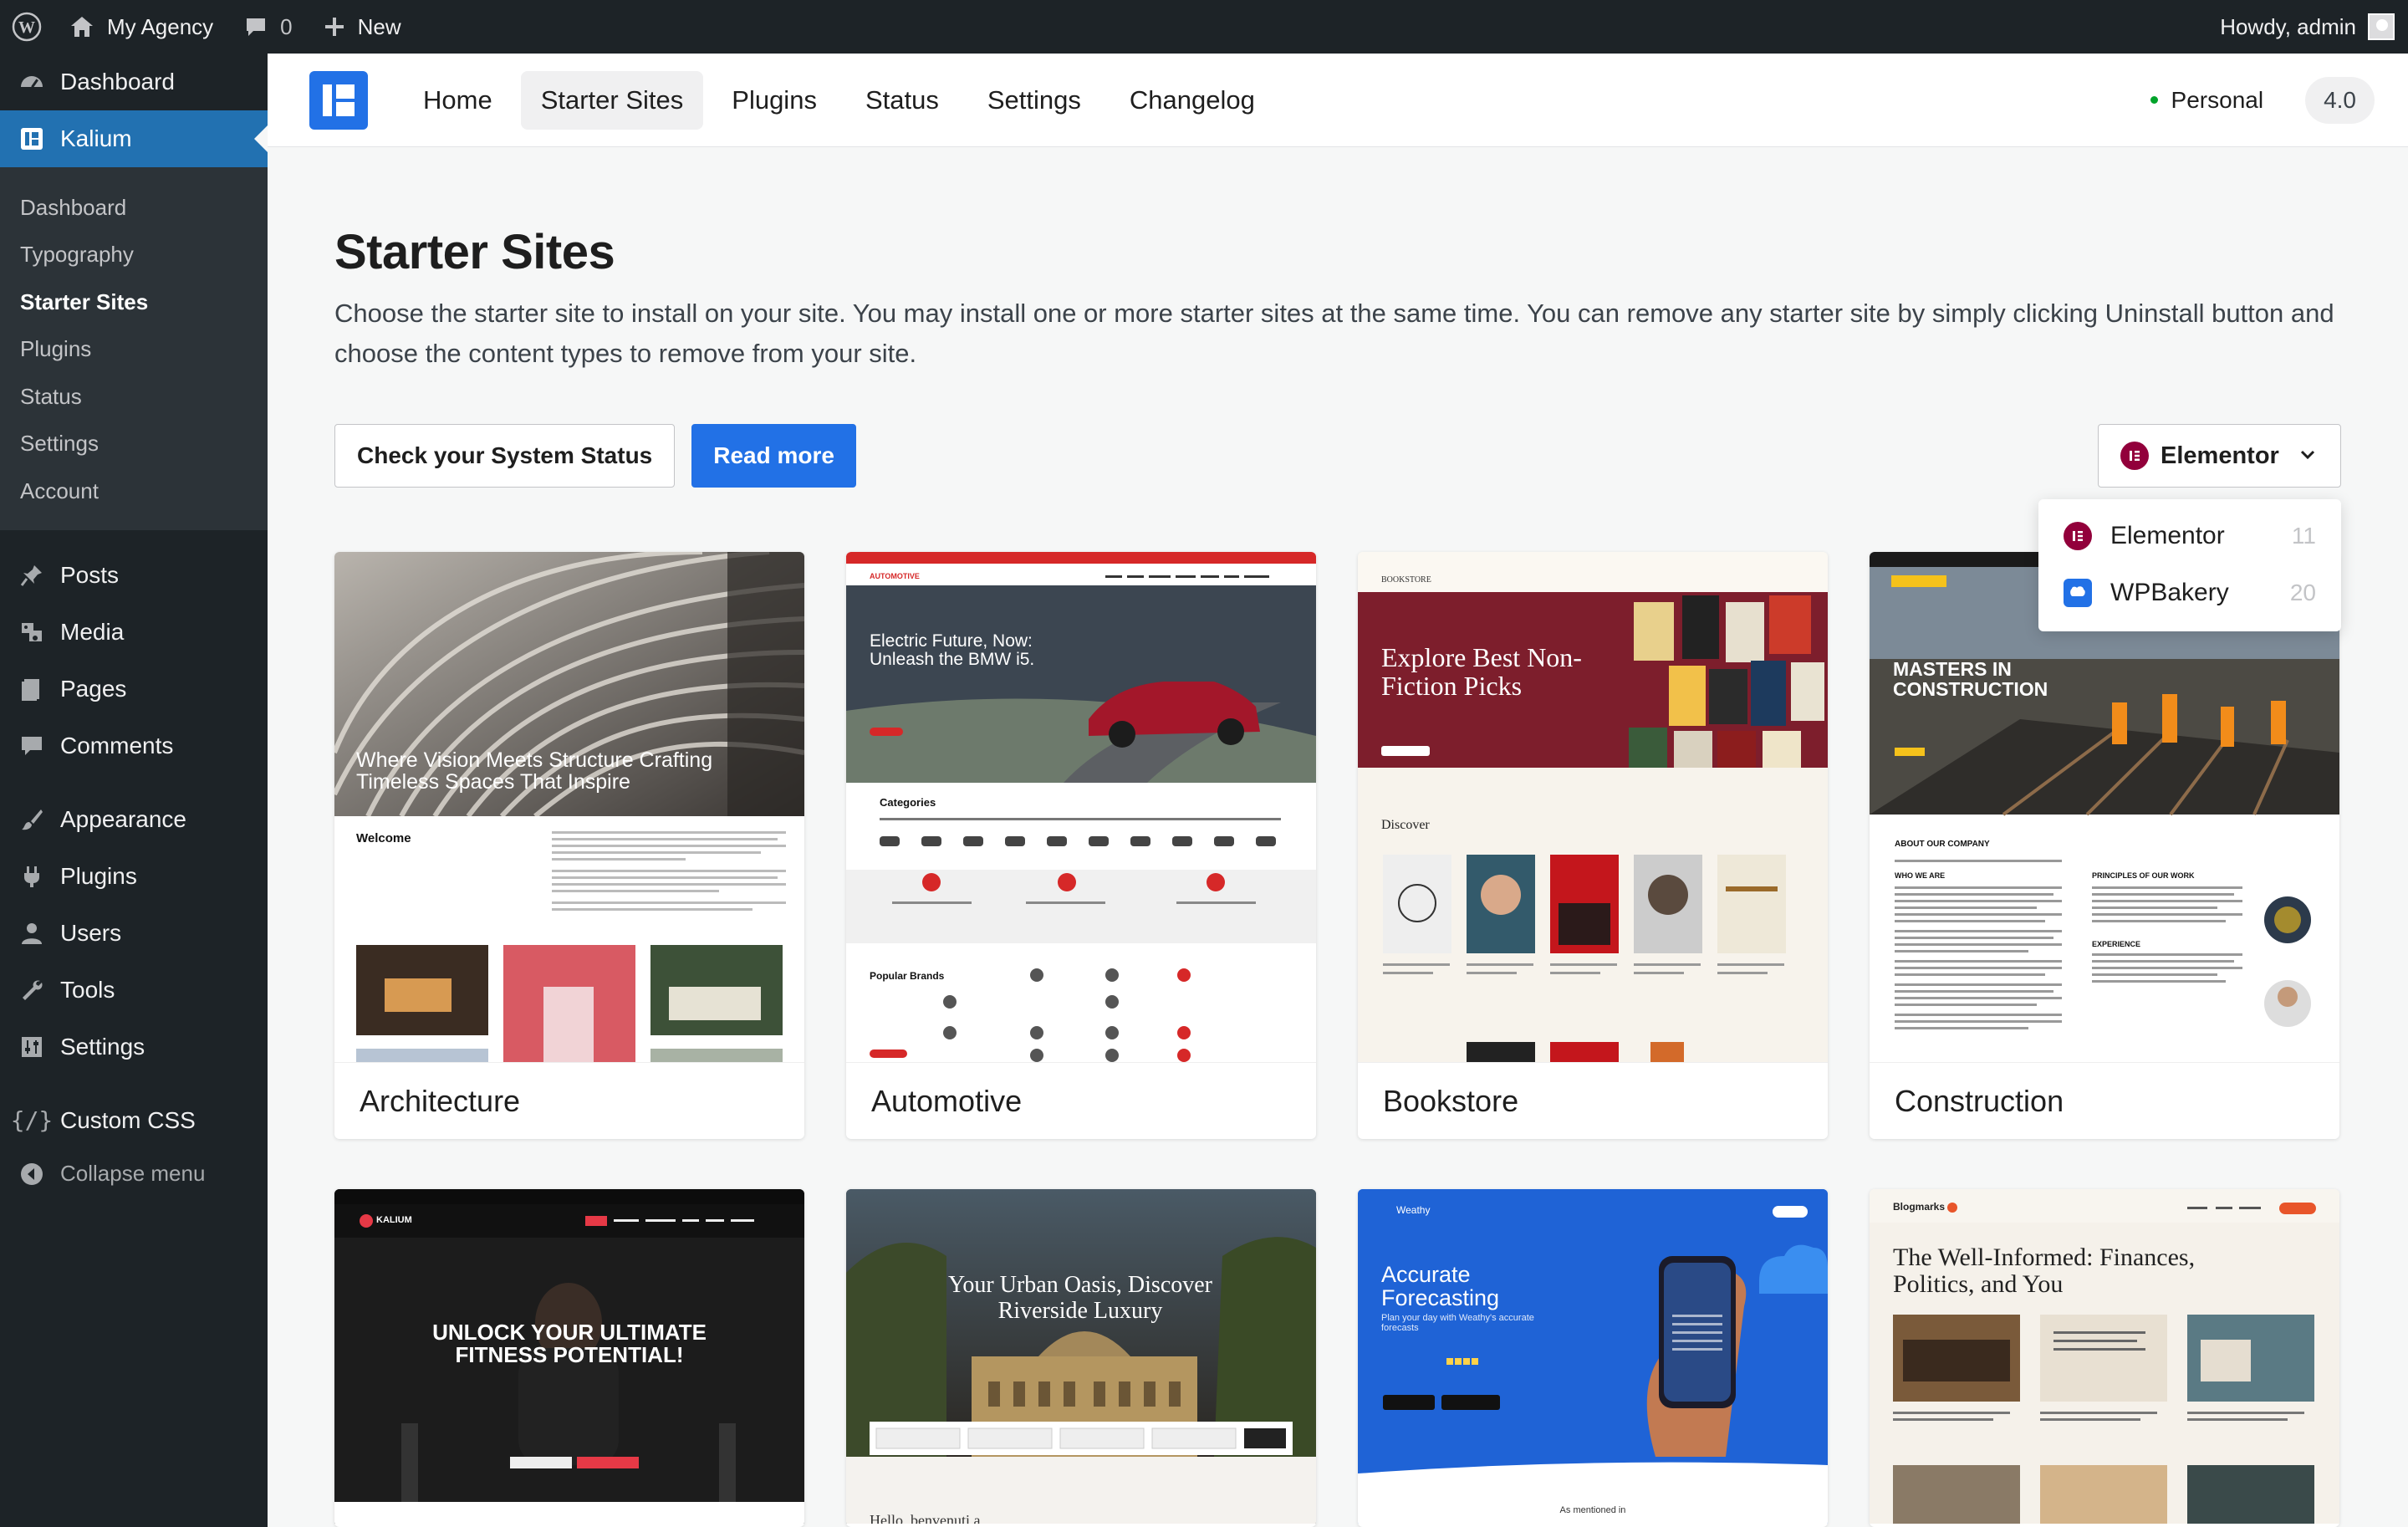 The height and width of the screenshot is (1527, 2408). I want to click on settings-sliders-icon, so click(32, 1047).